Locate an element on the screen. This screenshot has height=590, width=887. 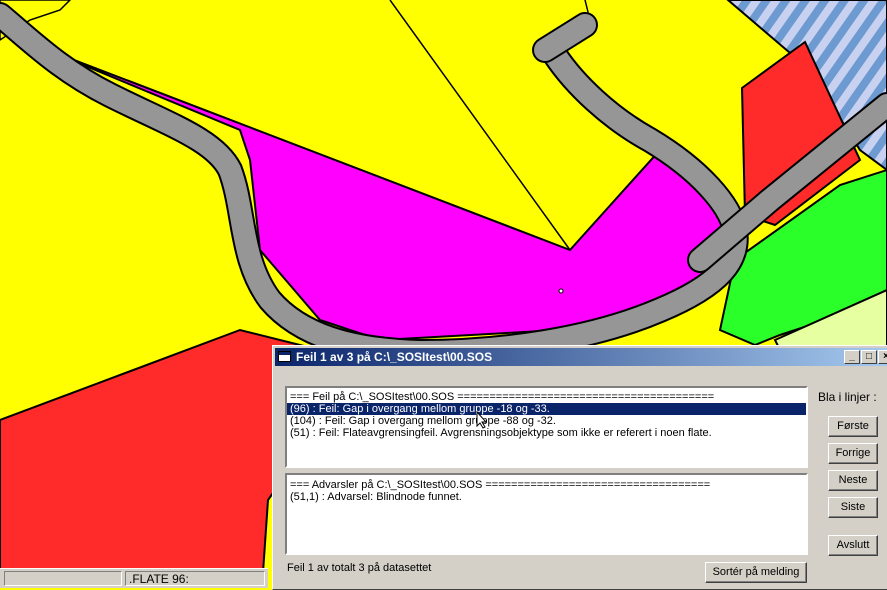
warning-list-item: (51,1) : Advarsel: Blindnode funnet. is located at coordinates (546, 497).